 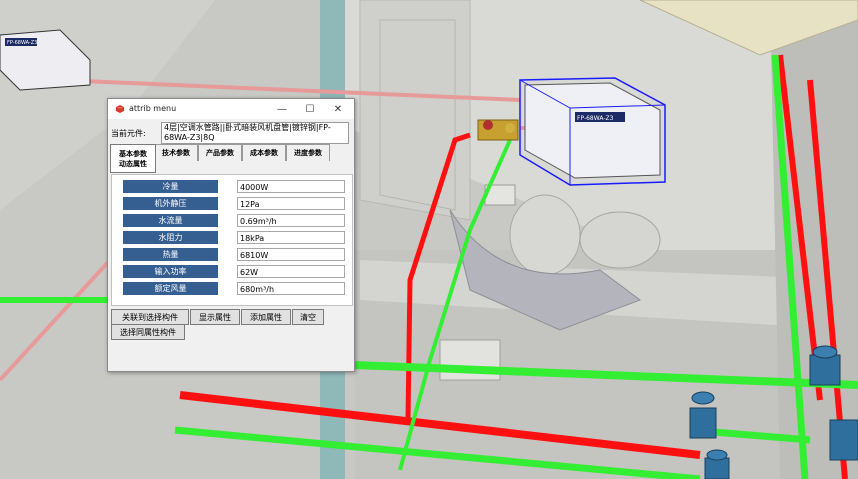 What do you see at coordinates (620, 240) in the screenshot?
I see `stool` at bounding box center [620, 240].